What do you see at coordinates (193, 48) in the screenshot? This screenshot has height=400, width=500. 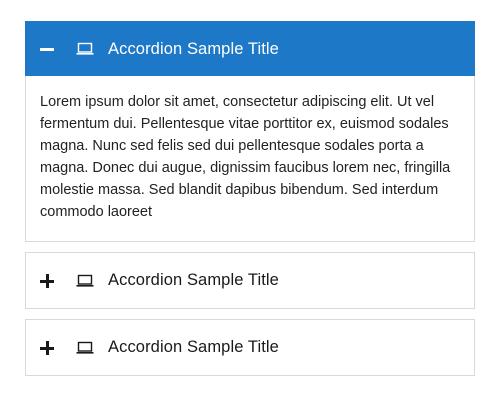 I see `accordion-title-1: Accordion Sample Title` at bounding box center [193, 48].